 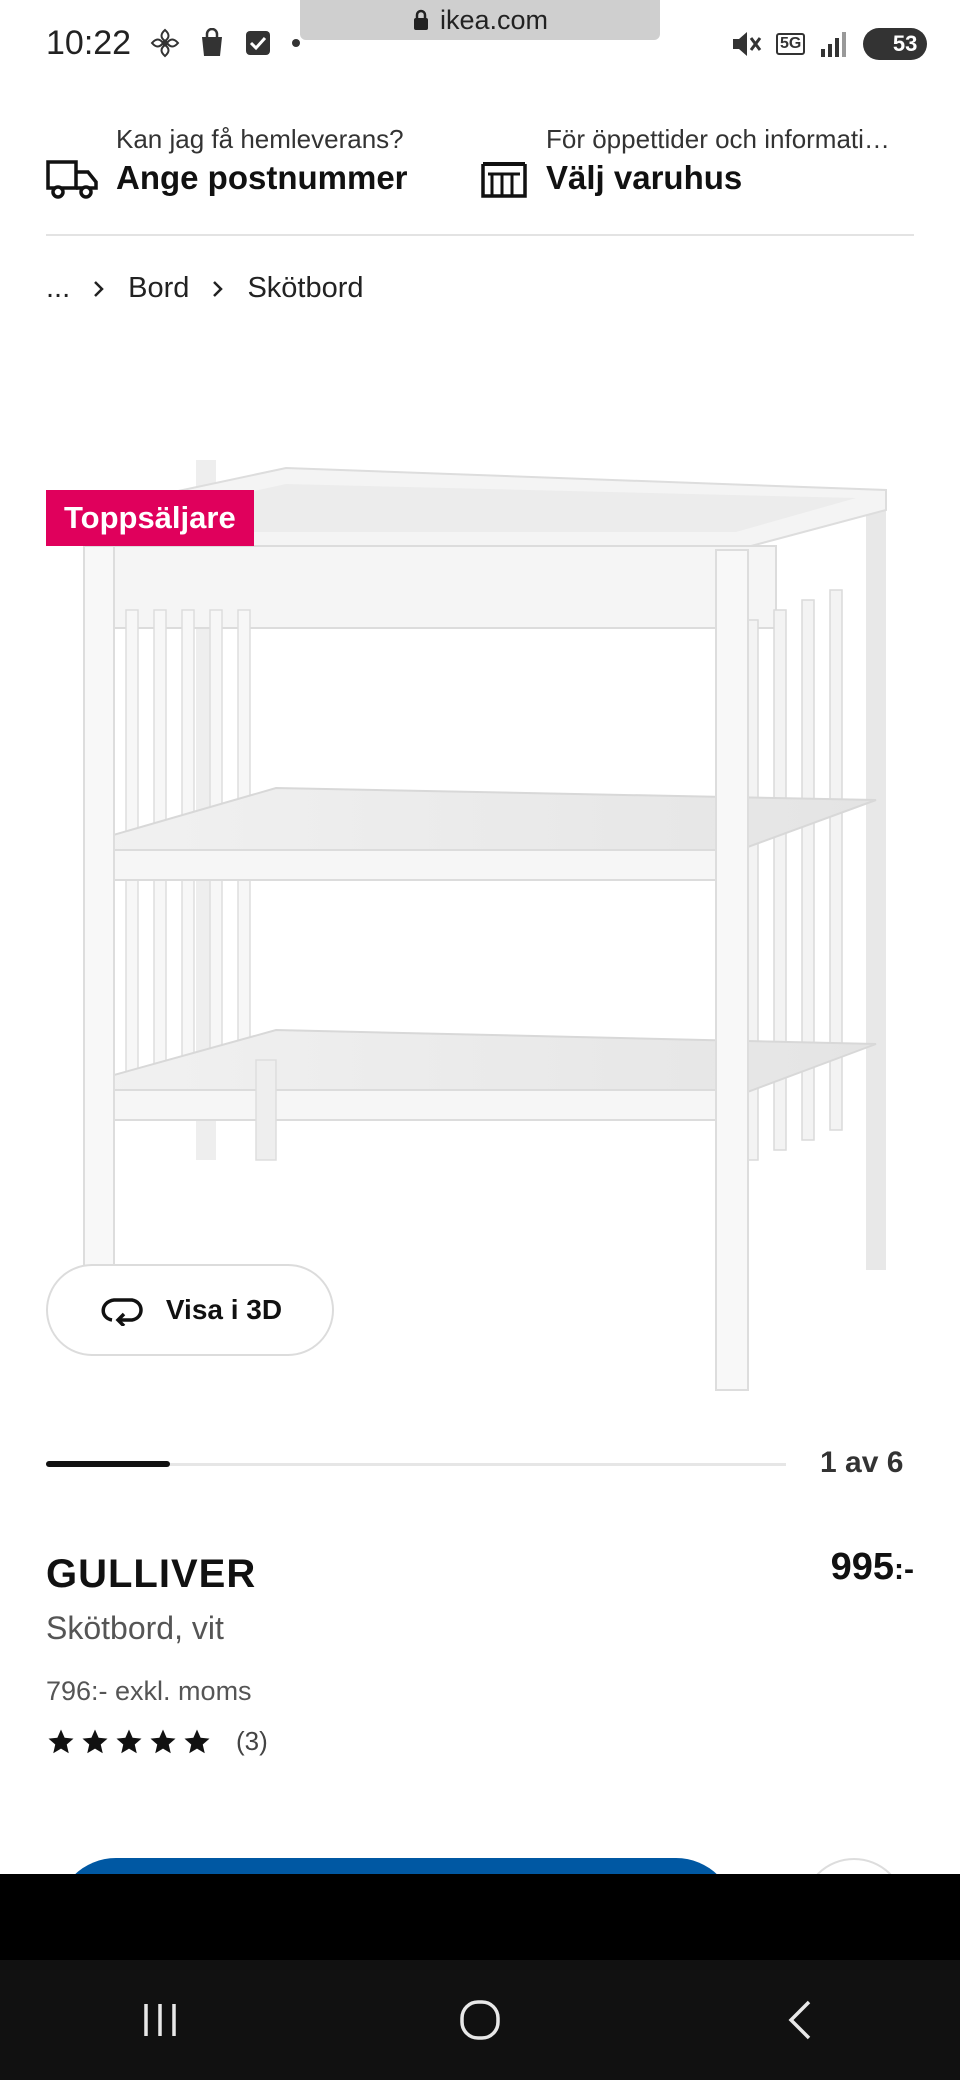 I want to click on lock-icon, so click(x=420, y=19).